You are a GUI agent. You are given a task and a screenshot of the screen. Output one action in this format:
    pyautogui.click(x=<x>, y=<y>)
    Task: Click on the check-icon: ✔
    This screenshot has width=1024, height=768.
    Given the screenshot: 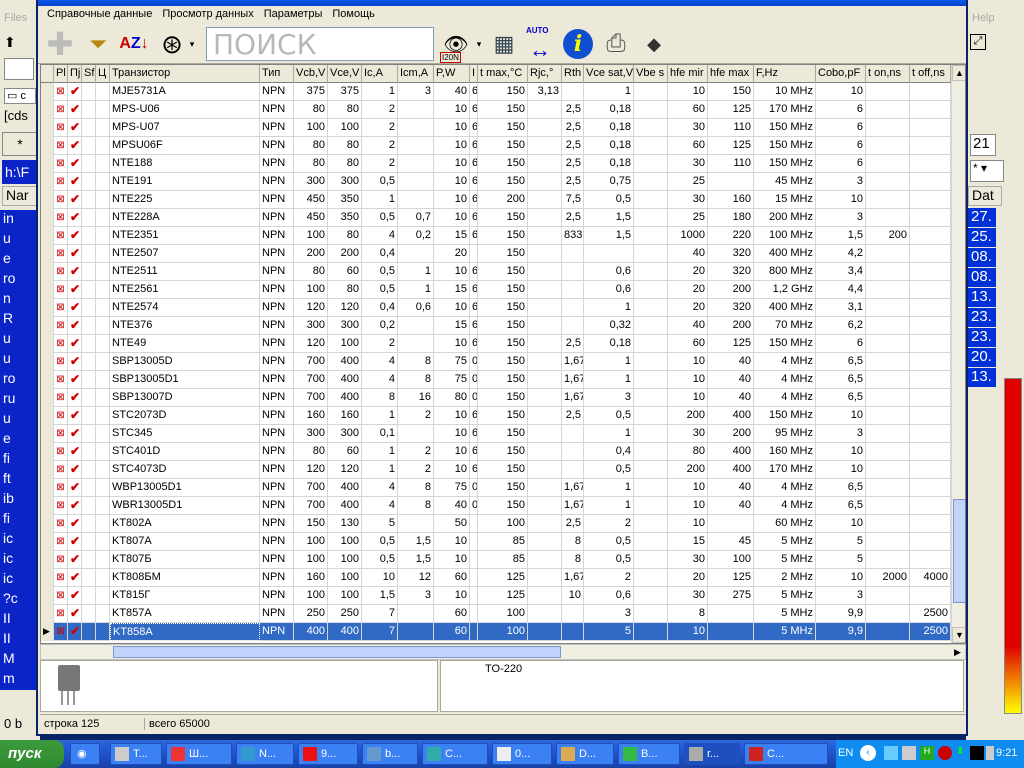 What is the action you would take?
    pyautogui.click(x=75, y=452)
    